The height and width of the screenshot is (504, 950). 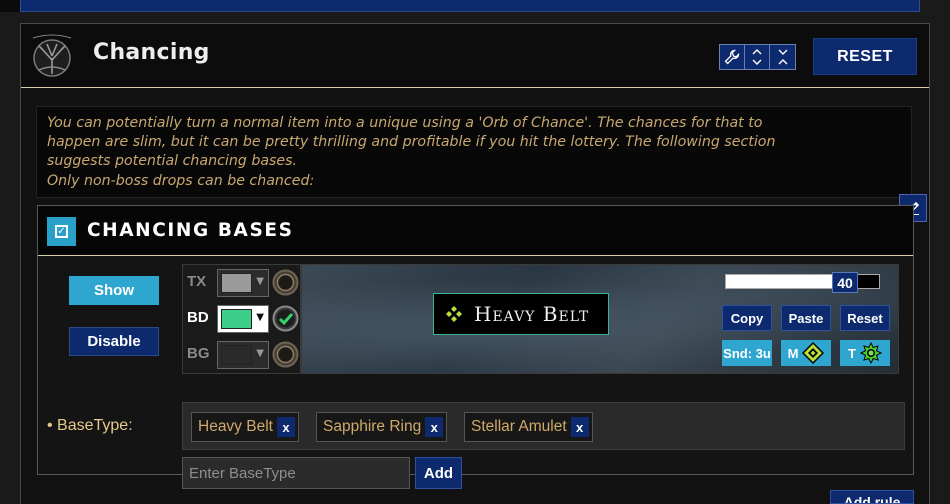 I want to click on top-strip-left, so click(x=10, y=6).